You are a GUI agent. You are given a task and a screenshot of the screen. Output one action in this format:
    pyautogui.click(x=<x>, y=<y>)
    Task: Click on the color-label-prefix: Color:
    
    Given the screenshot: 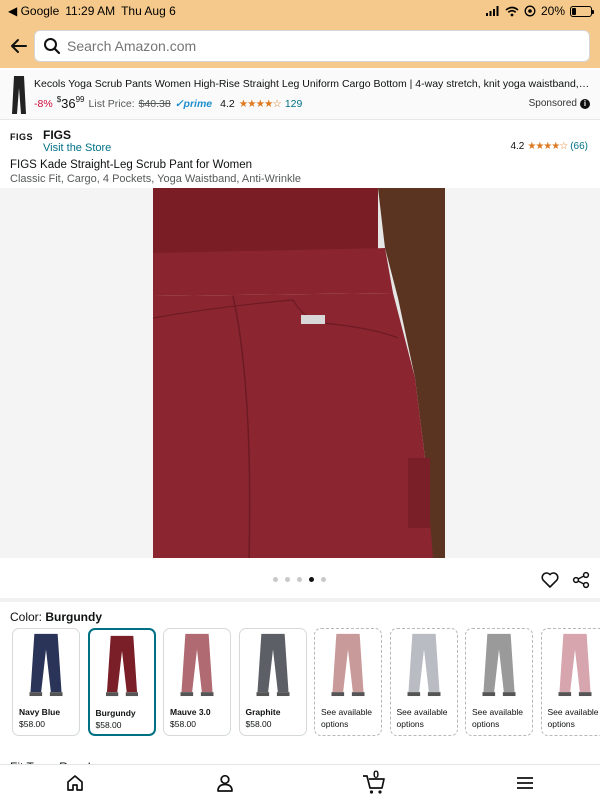 What is the action you would take?
    pyautogui.click(x=28, y=617)
    